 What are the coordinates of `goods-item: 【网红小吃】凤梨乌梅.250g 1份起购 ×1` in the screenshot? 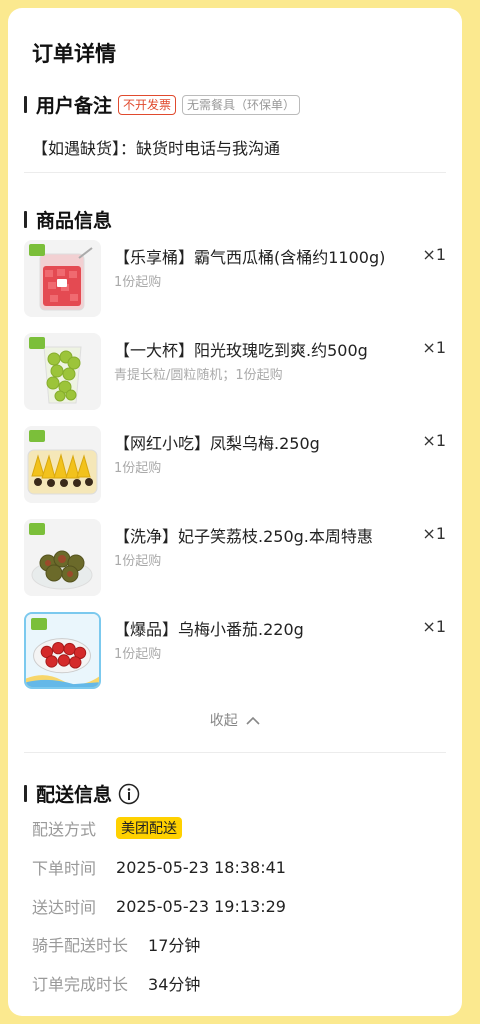 It's located at (235, 465).